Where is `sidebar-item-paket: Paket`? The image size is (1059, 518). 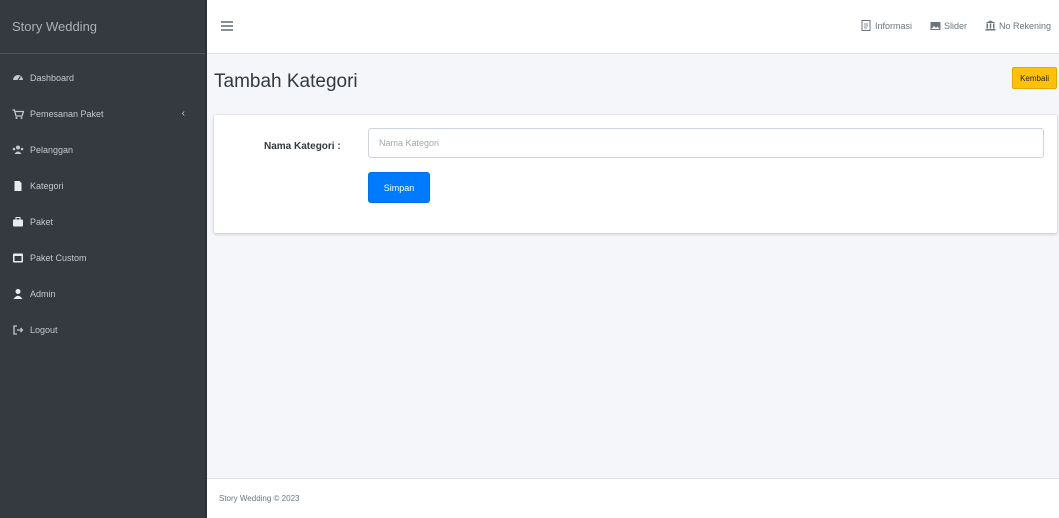
sidebar-item-paket: Paket is located at coordinates (102, 222).